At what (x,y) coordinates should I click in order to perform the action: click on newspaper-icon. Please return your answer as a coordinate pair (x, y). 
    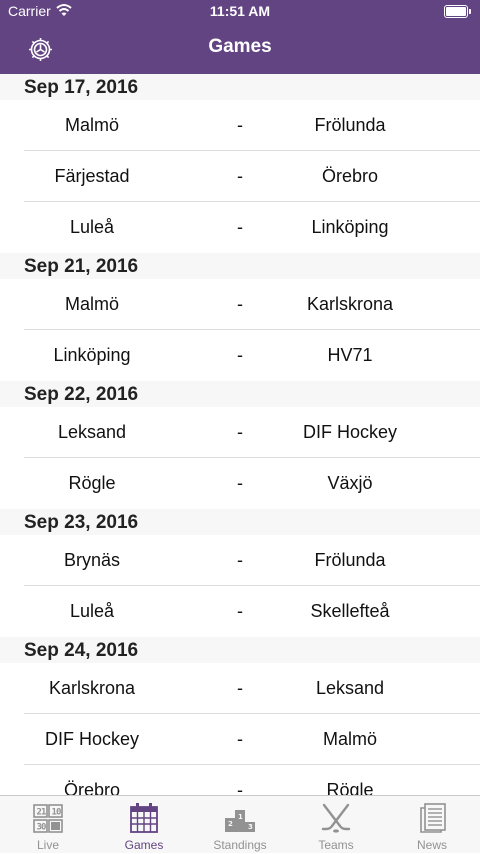
    Looking at the image, I should click on (433, 818).